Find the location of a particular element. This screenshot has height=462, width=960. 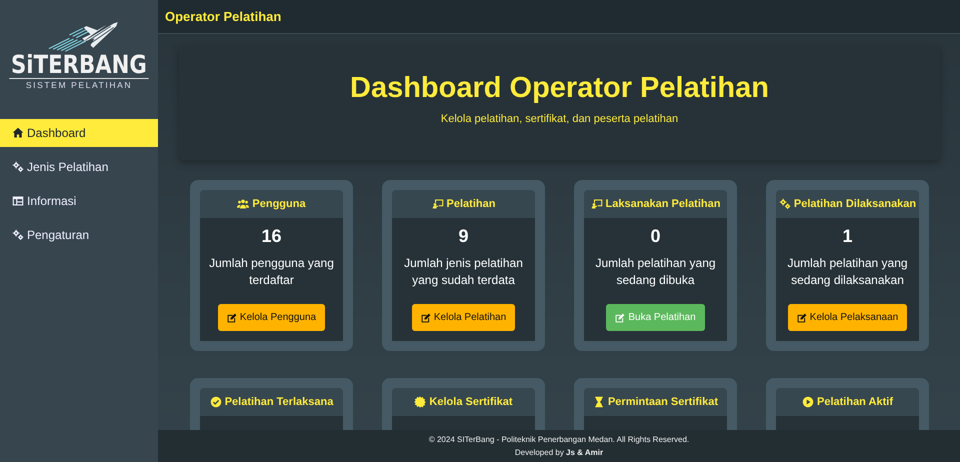

certificate-icon is located at coordinates (420, 402).